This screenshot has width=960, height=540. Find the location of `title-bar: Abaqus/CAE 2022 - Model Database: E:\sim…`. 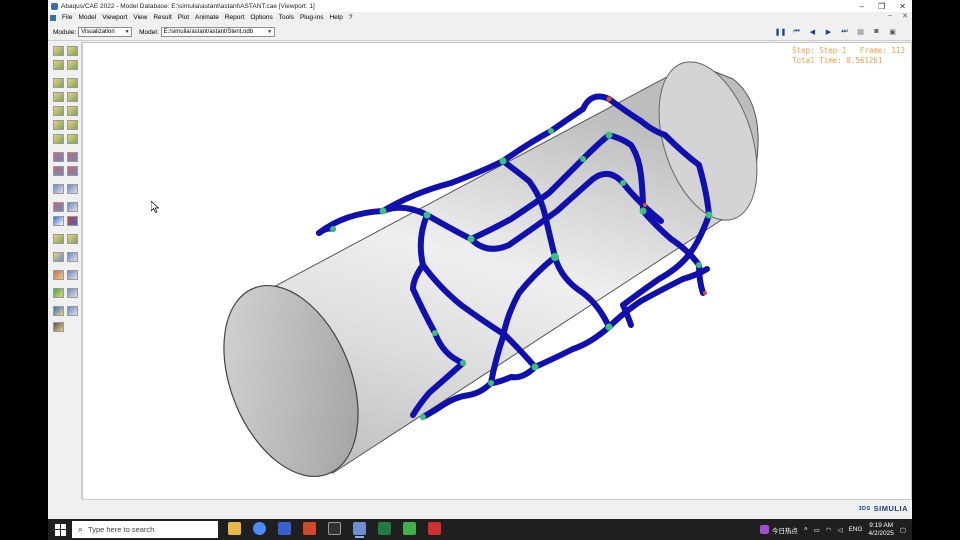

title-bar: Abaqus/CAE 2022 - Model Database: E:\sim… is located at coordinates (480, 6).